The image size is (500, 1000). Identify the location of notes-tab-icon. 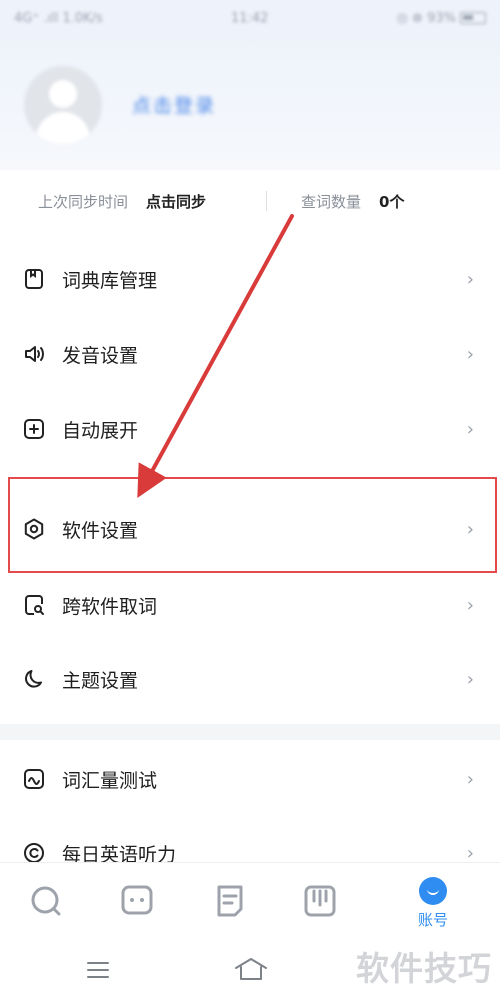
(230, 901).